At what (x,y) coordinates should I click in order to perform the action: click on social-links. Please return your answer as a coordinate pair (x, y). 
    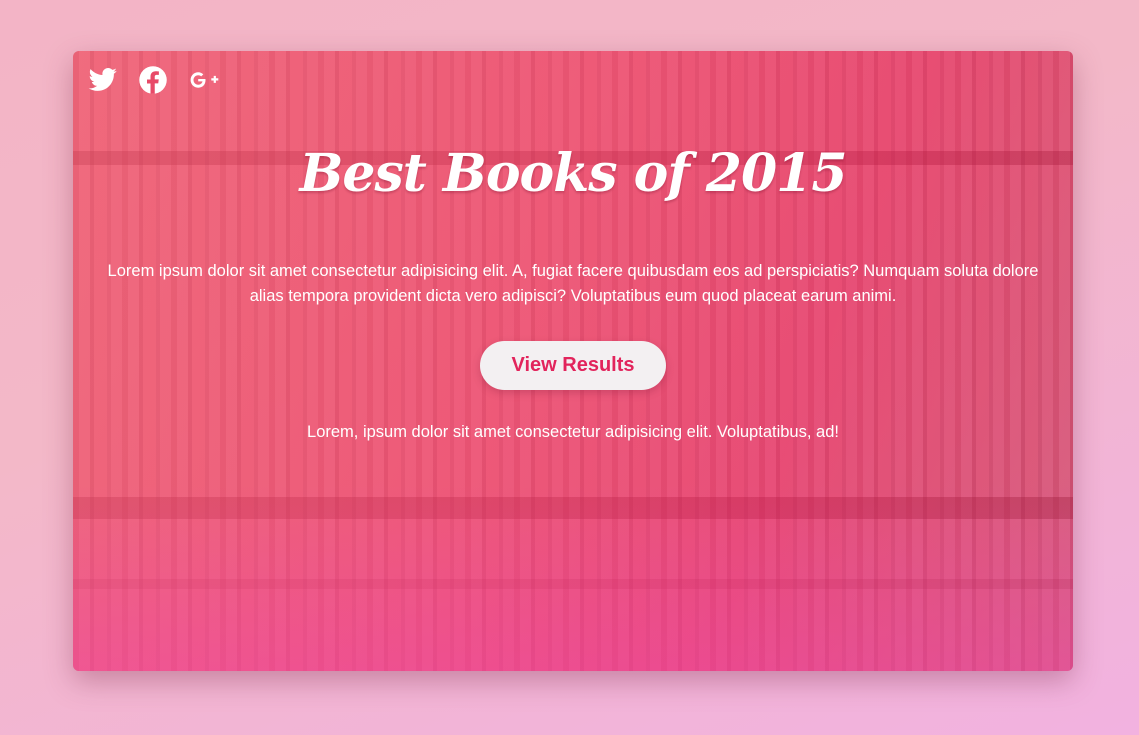
    Looking at the image, I should click on (154, 80).